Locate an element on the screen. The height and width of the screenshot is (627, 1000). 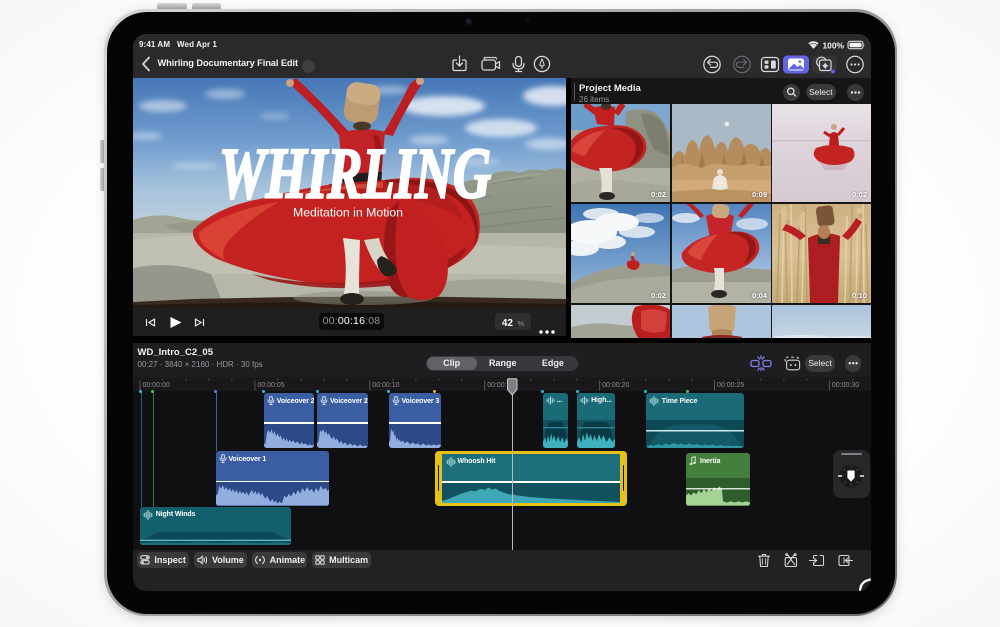
svg-text: WHIRLING is located at coordinates (355, 174).